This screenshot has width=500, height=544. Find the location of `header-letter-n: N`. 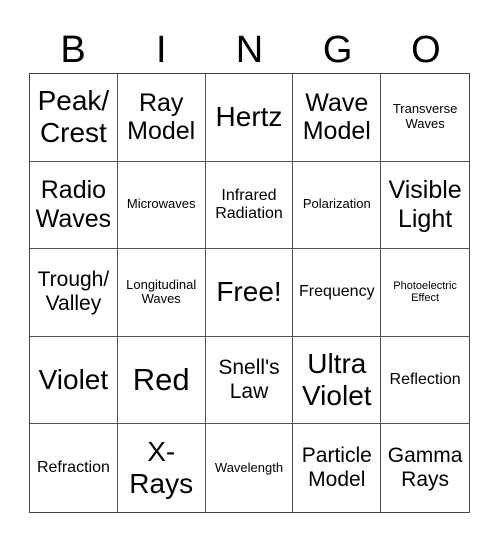

header-letter-n: N is located at coordinates (249, 50).